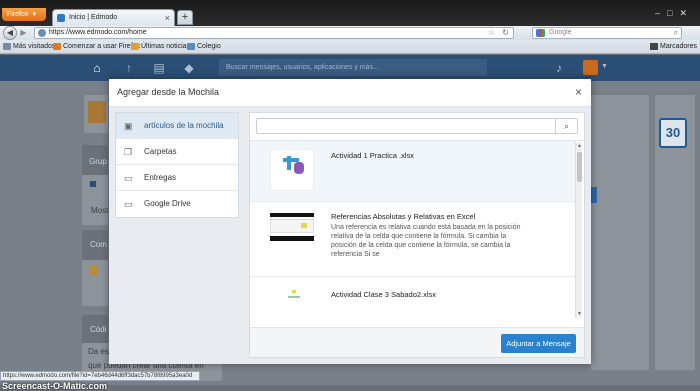  I want to click on new-tab-button: +, so click(185, 17).